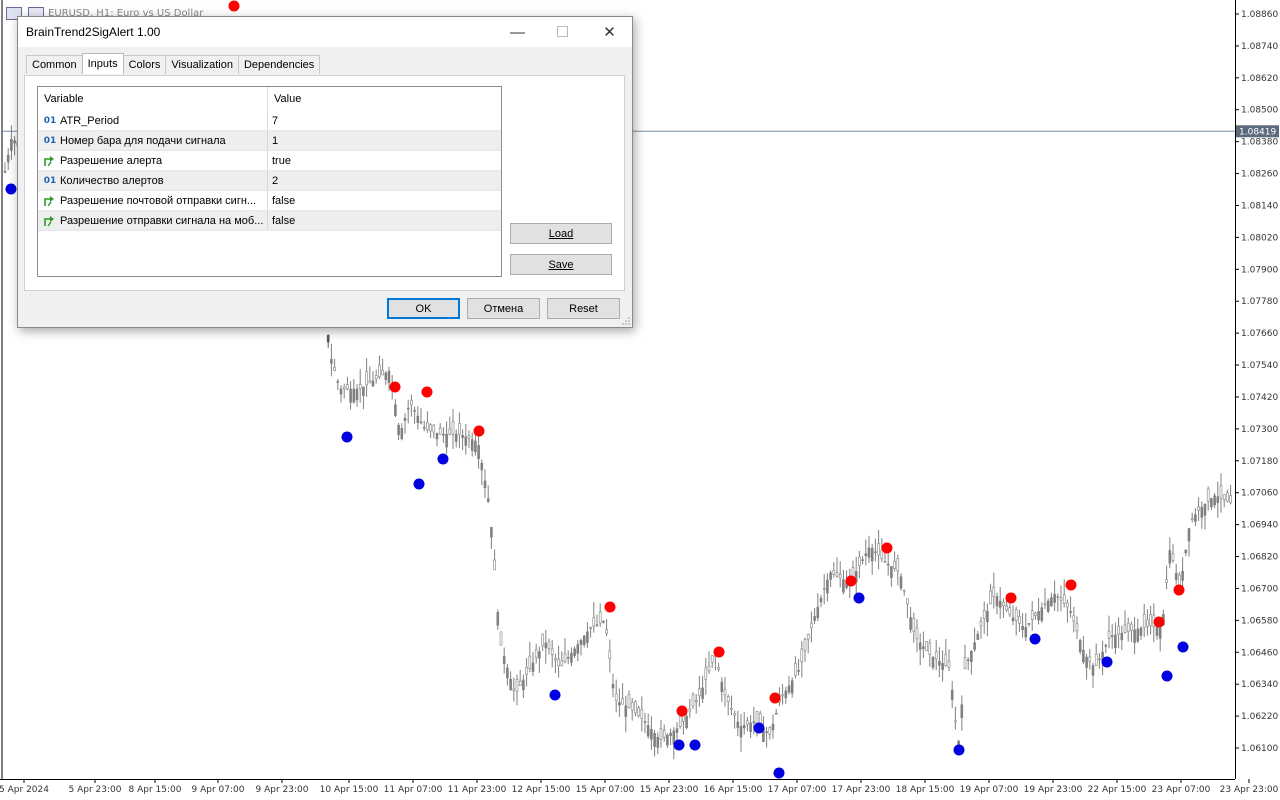 The width and height of the screenshot is (1280, 800). I want to click on minimize-button: —, so click(517, 32).